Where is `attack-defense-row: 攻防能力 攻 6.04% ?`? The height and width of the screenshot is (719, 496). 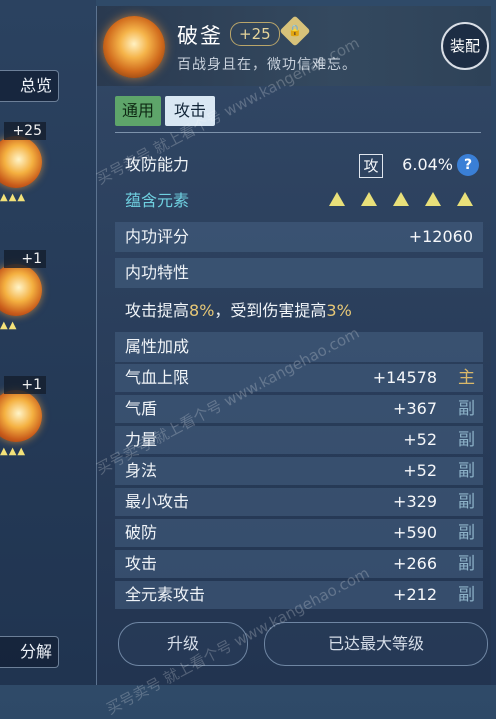 attack-defense-row: 攻防能力 攻 6.04% ? is located at coordinates (299, 165).